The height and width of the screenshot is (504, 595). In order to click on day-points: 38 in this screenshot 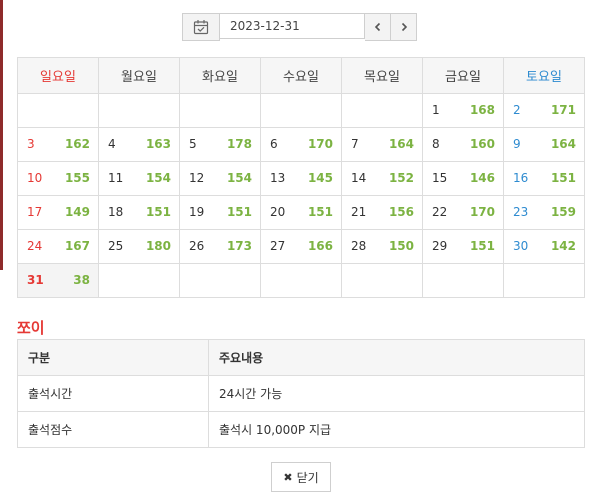, I will do `click(81, 280)`.